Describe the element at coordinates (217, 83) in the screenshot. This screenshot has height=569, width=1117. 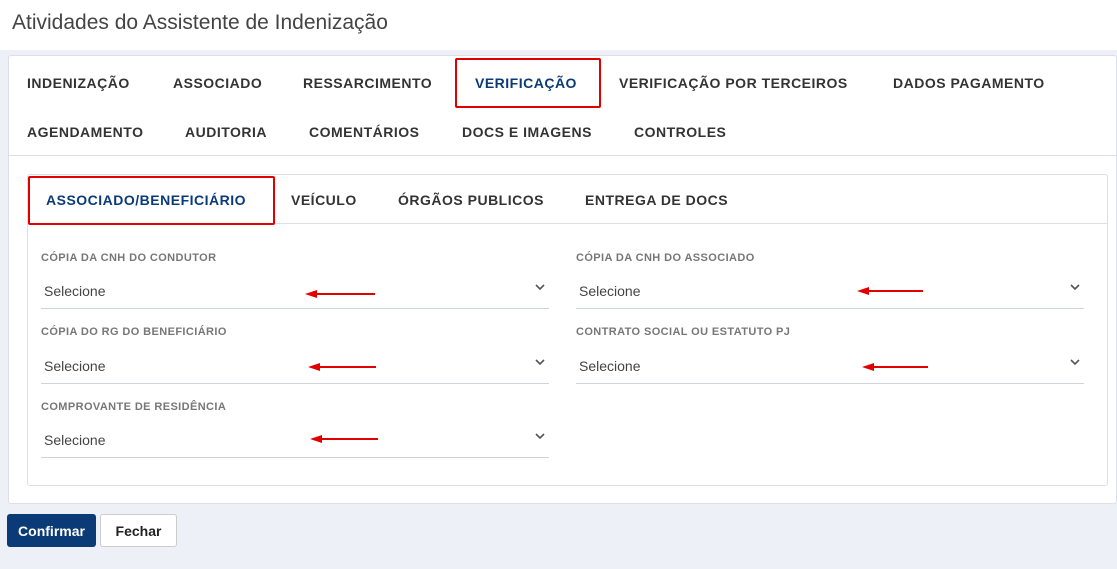
I see `tab-associado: ASSOCIADO` at that location.